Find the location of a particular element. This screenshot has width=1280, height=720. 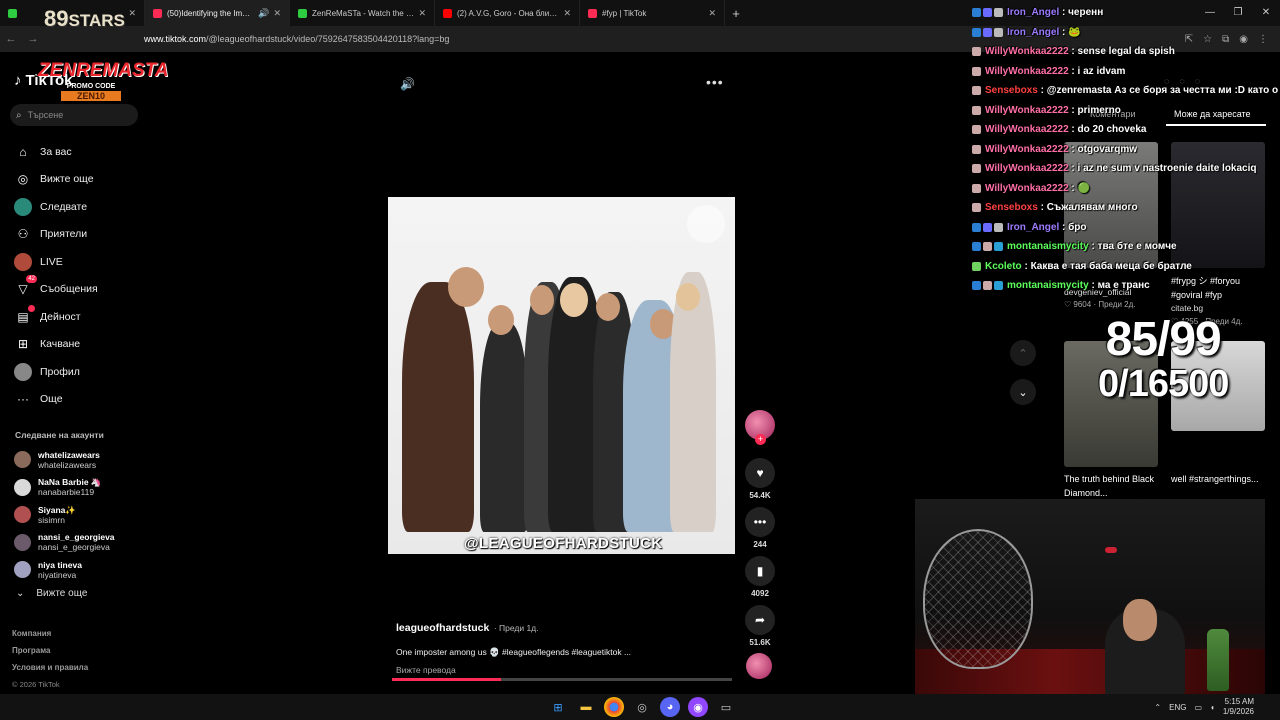

sidebar-item: ▤ Дейност is located at coordinates (56, 317).